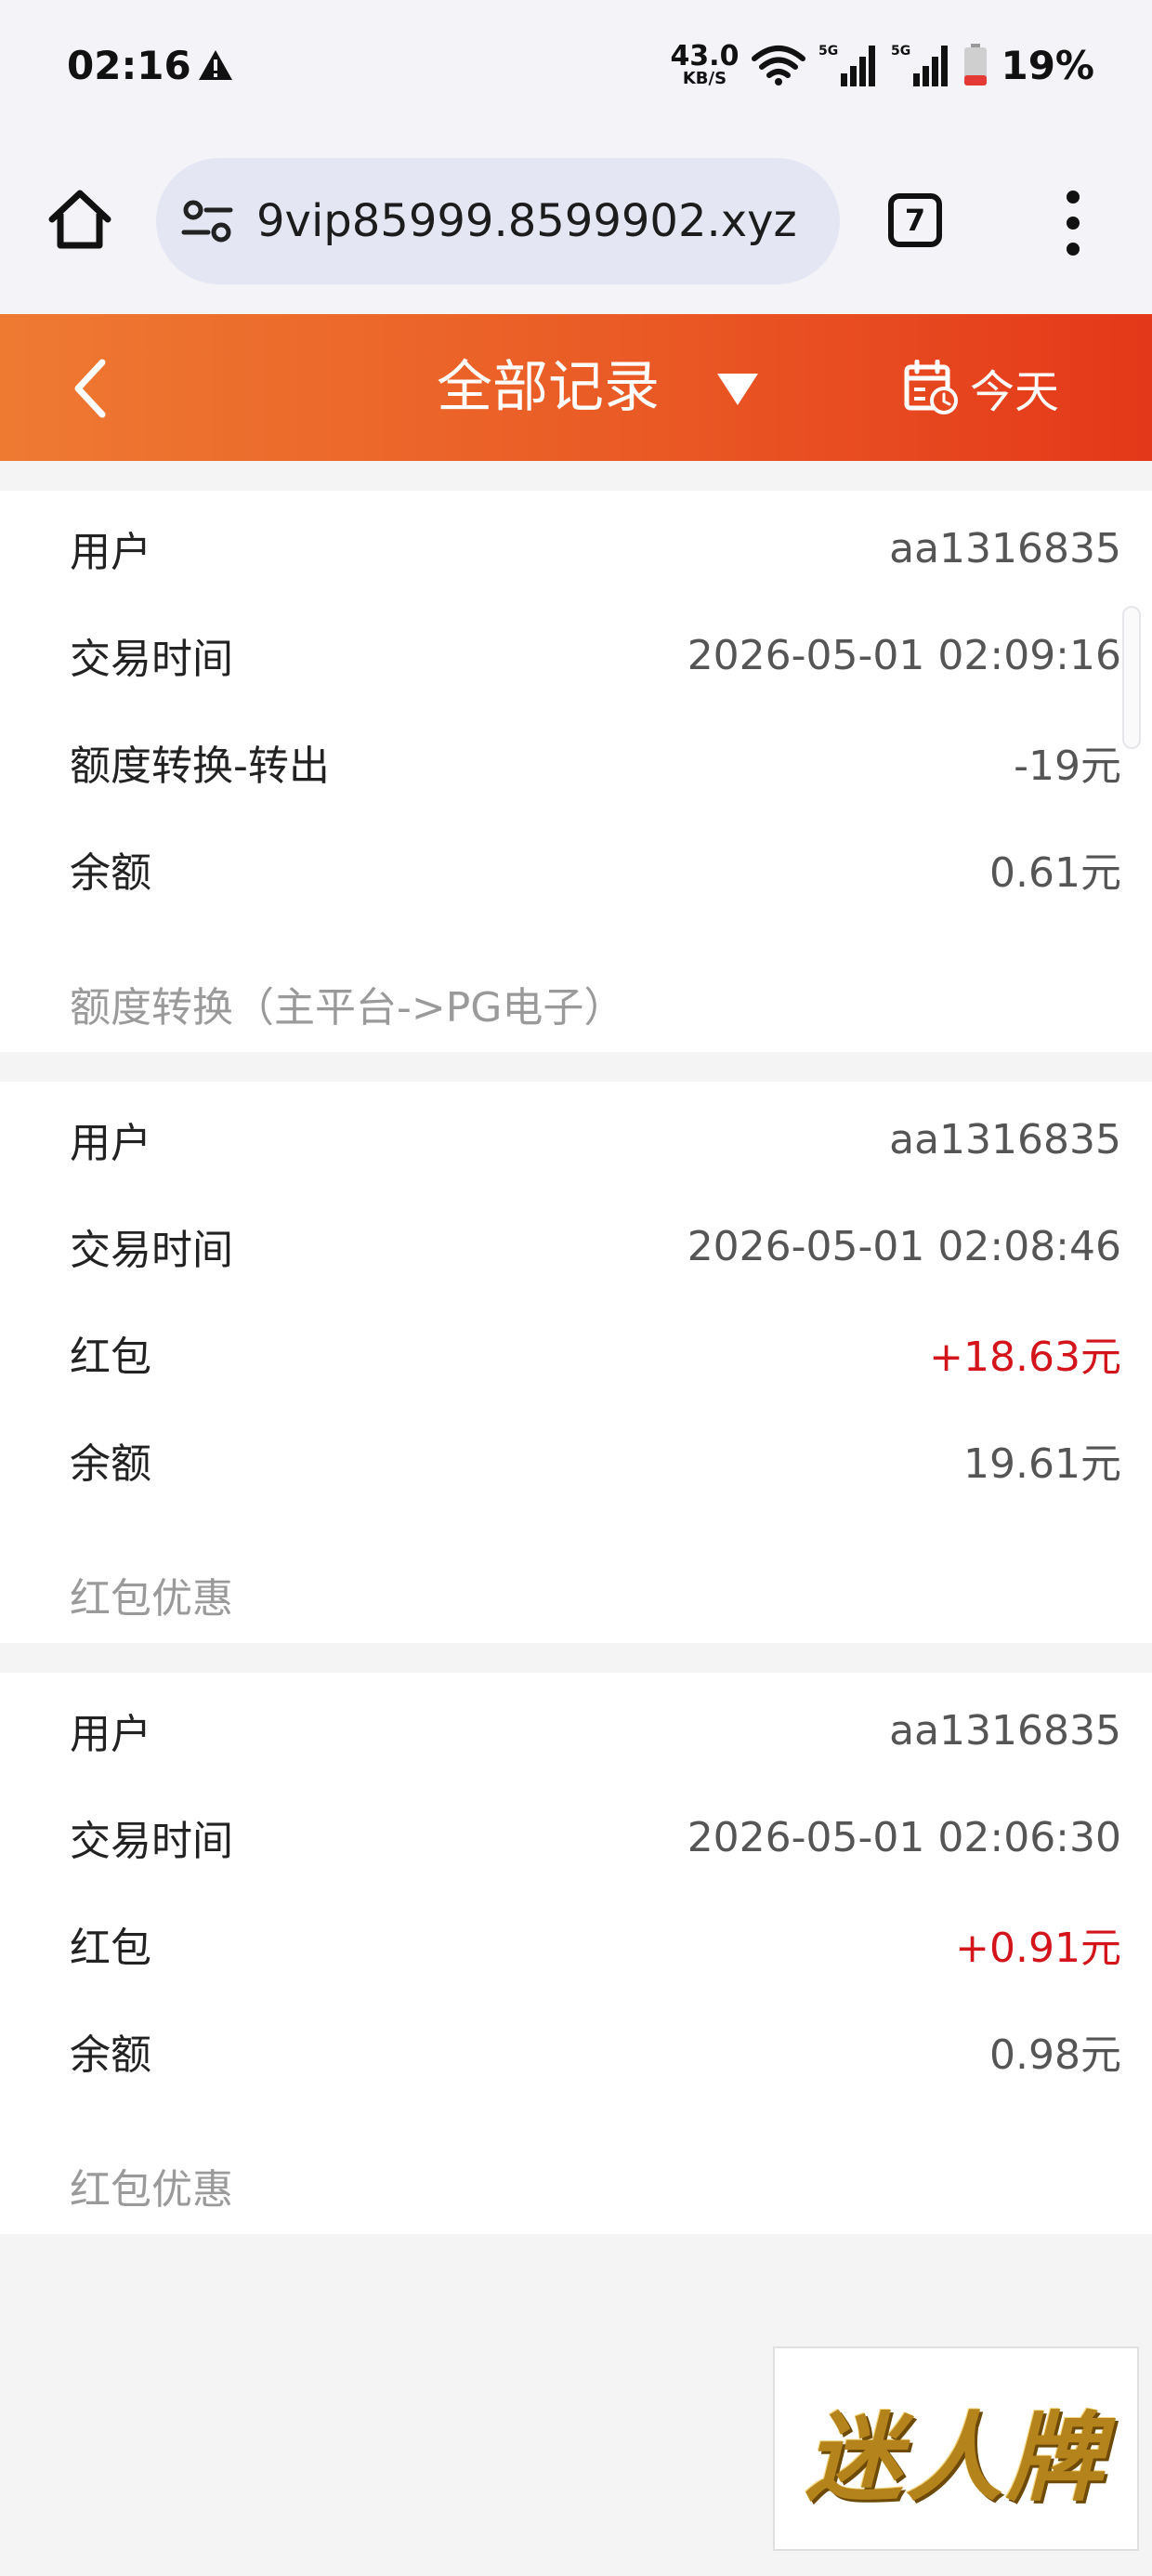 This screenshot has width=1152, height=2576. What do you see at coordinates (931, 387) in the screenshot?
I see `calendar-icon` at bounding box center [931, 387].